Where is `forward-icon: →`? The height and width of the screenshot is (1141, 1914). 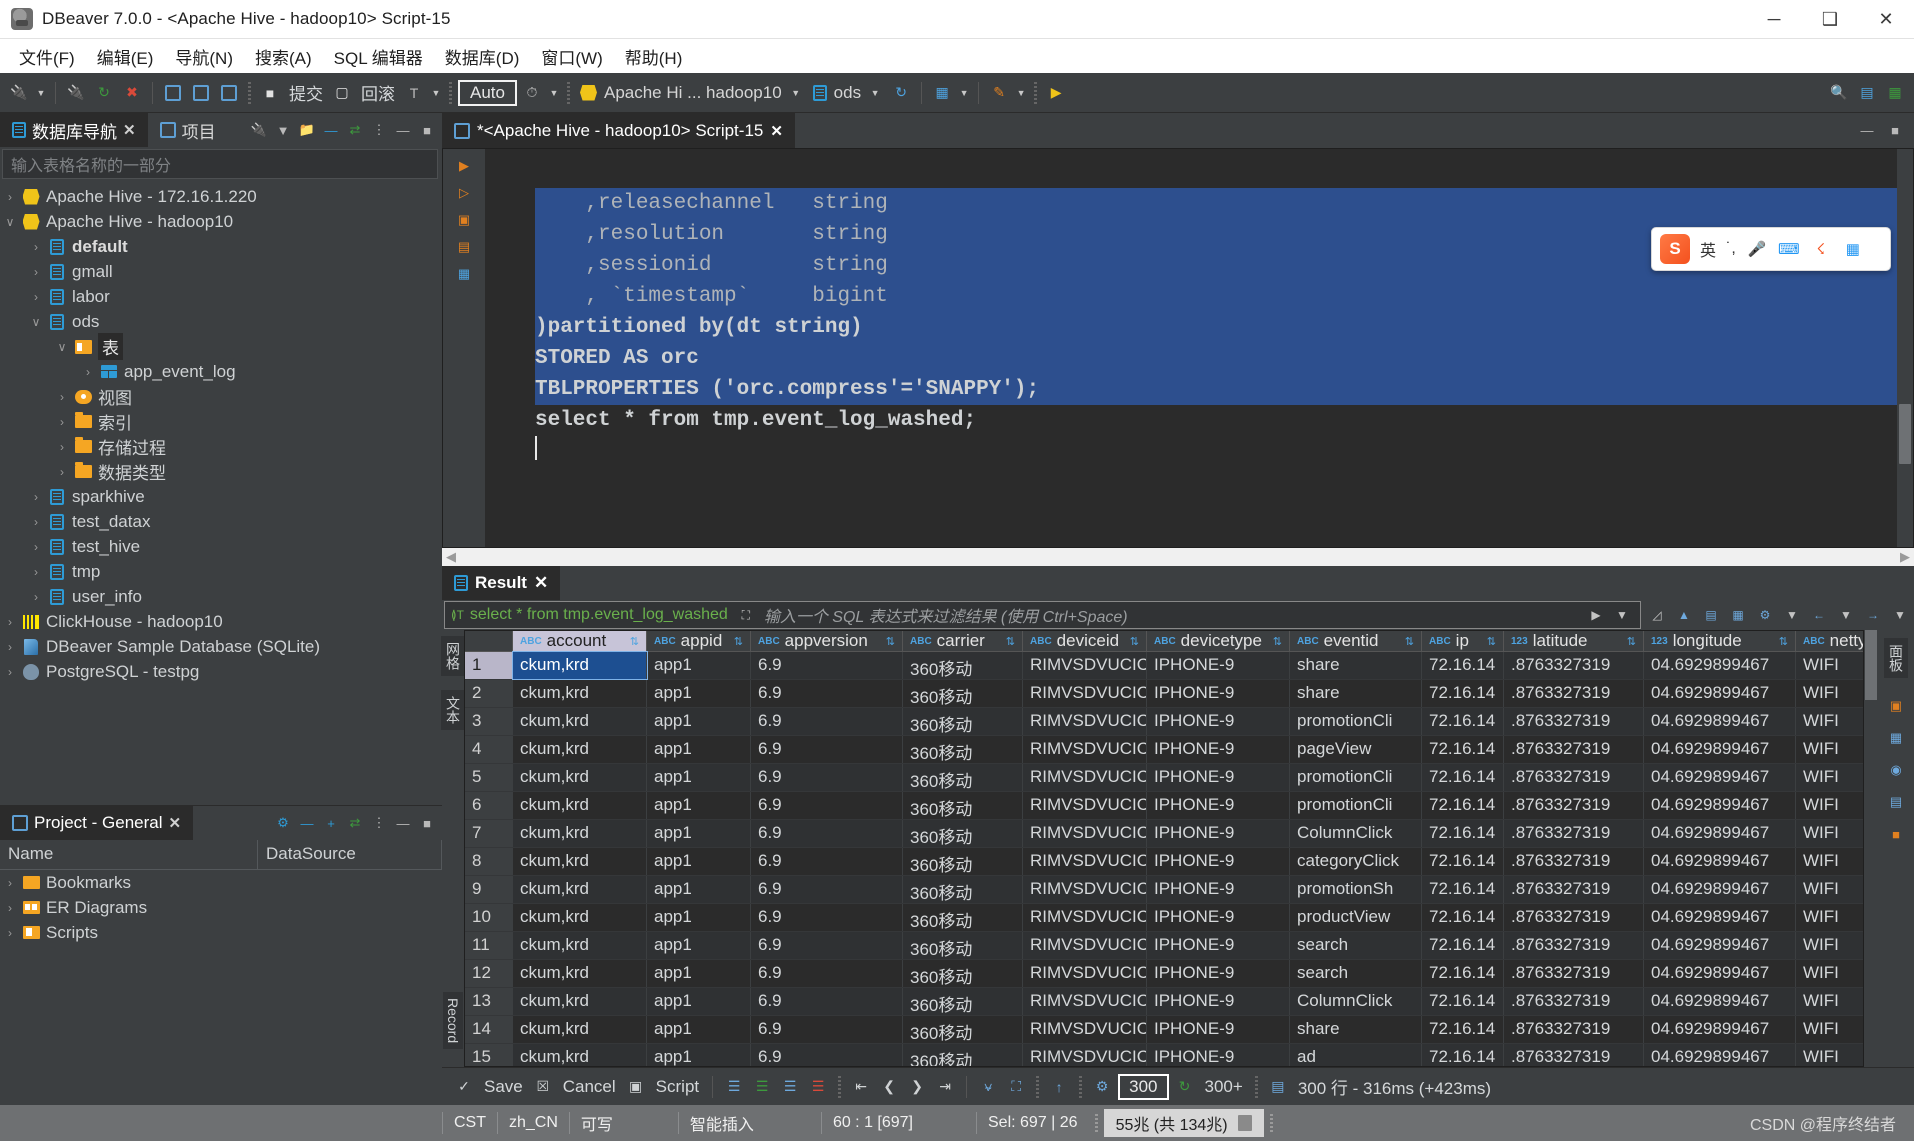 forward-icon: → is located at coordinates (1873, 615).